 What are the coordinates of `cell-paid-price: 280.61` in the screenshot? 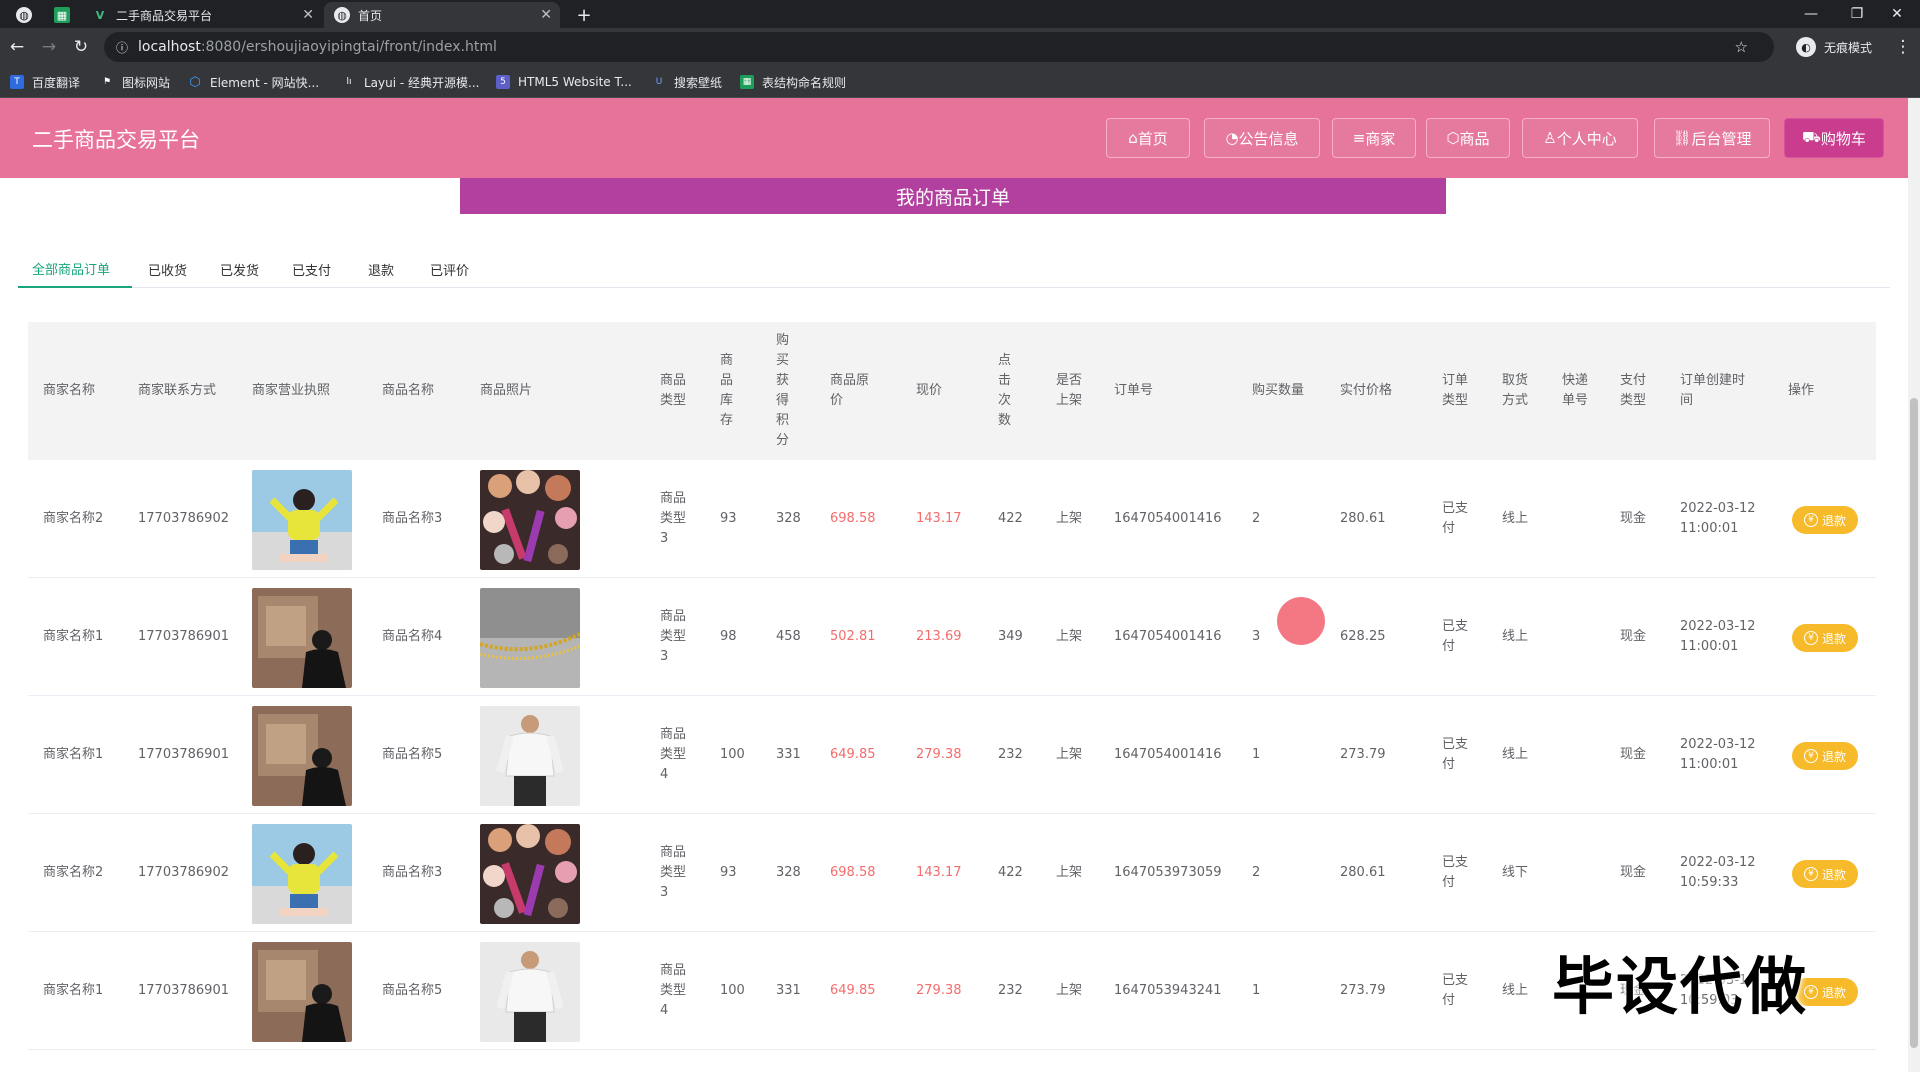 It's located at (1363, 518).